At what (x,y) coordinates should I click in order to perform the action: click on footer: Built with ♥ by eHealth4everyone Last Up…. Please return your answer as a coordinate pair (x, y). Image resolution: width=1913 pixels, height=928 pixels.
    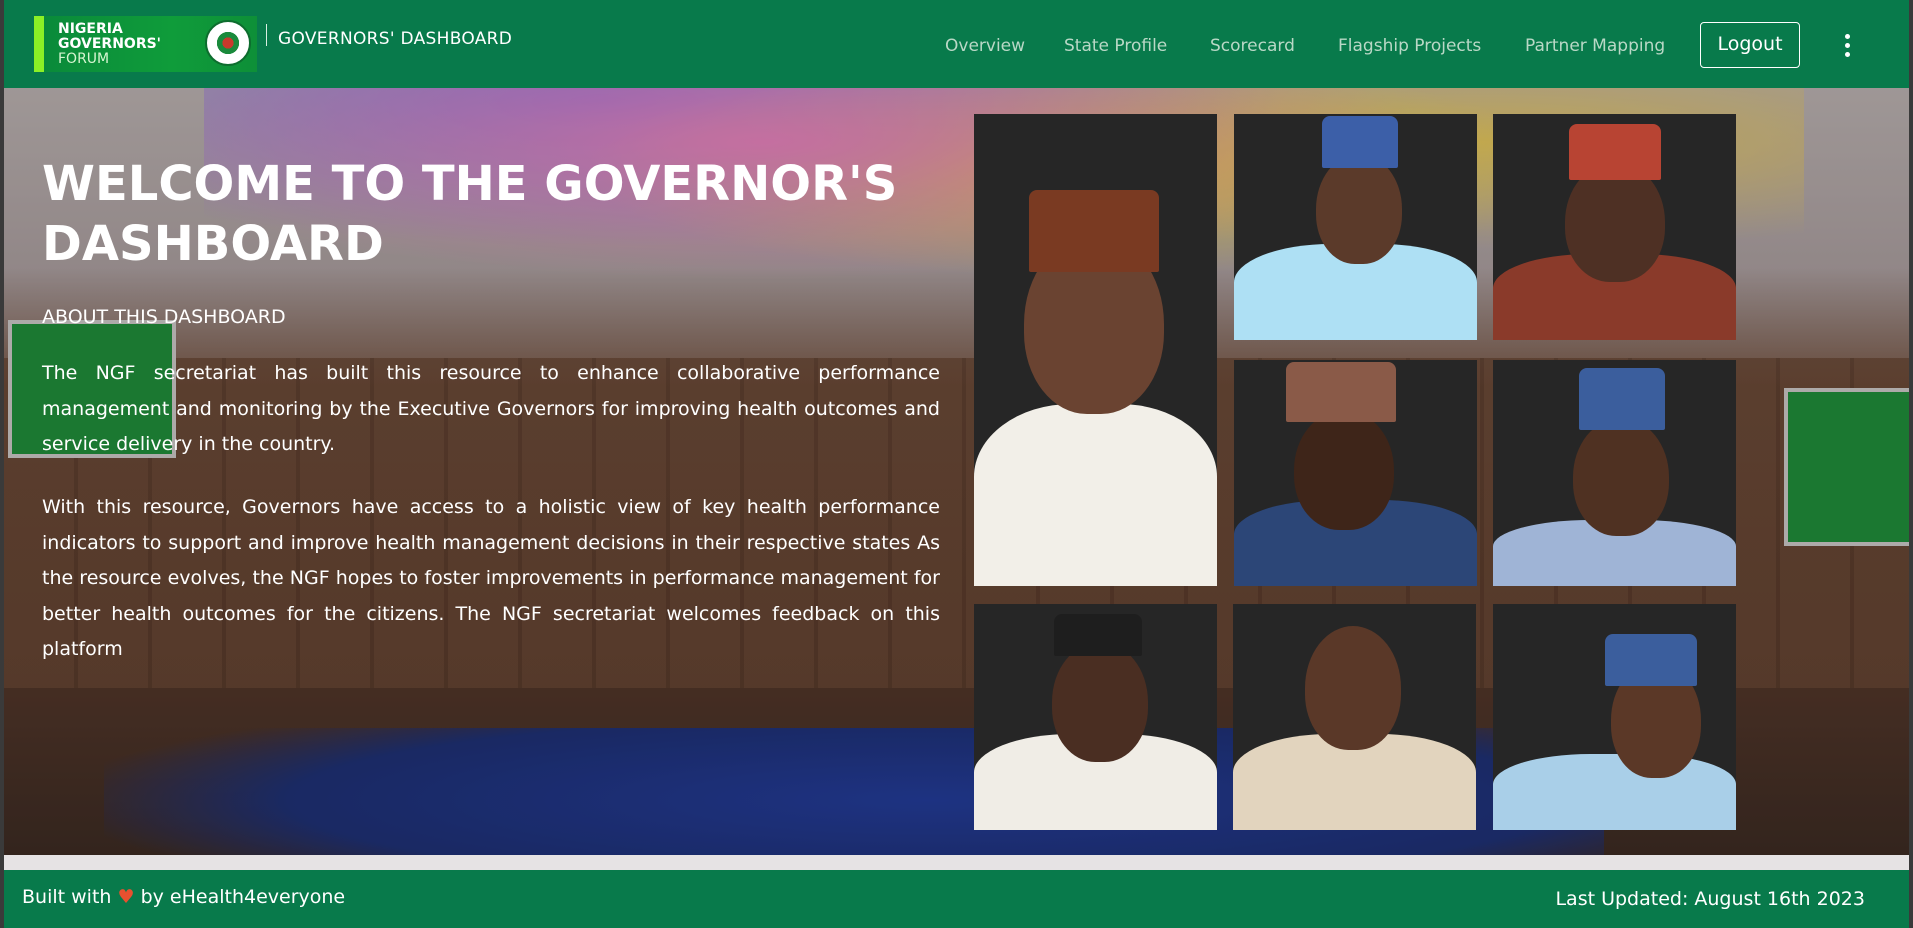
    Looking at the image, I should click on (956, 899).